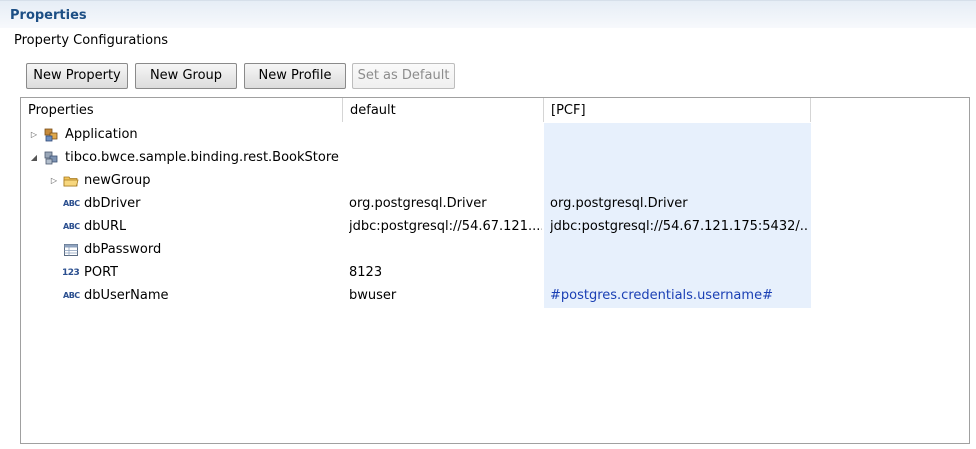 This screenshot has height=449, width=976. What do you see at coordinates (495, 135) in the screenshot?
I see `tree-row-application: ▷ Application` at bounding box center [495, 135].